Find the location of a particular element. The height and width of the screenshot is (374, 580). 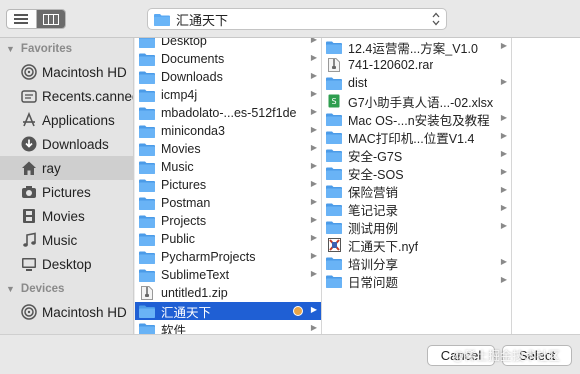

folder-row: Projects ▶ is located at coordinates (228, 221).